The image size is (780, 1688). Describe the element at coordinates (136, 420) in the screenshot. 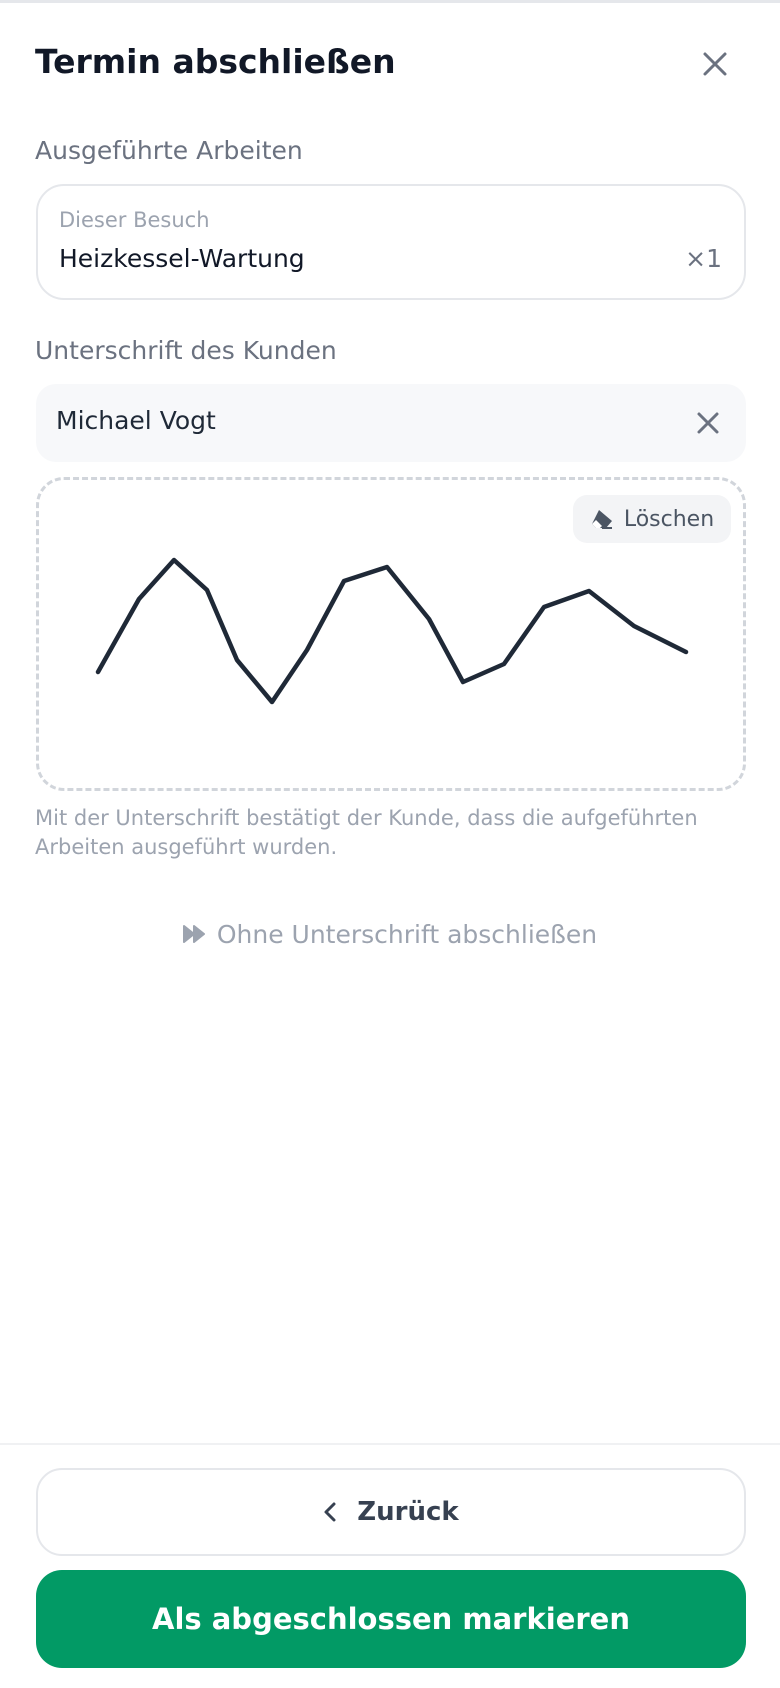

I see `signer-name-value: Michael Vogt` at that location.